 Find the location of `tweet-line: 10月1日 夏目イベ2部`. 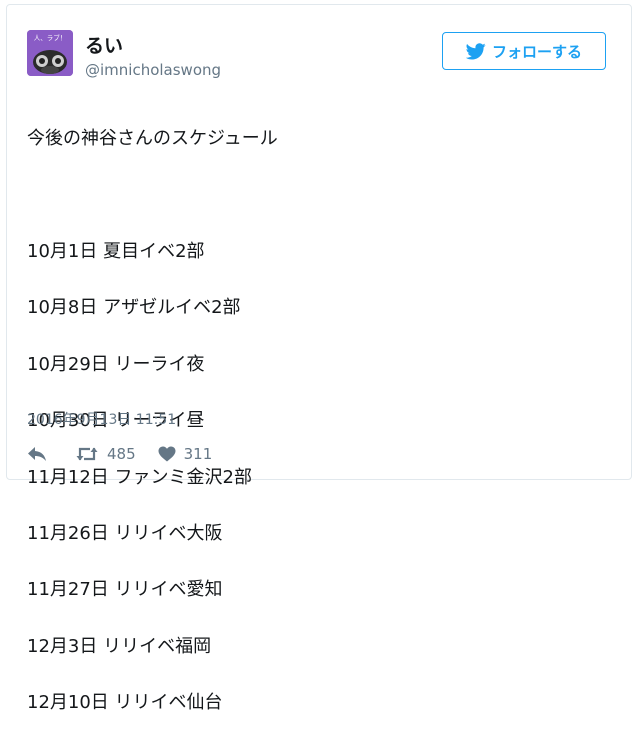

tweet-line: 10月1日 夏目イベ2部 is located at coordinates (116, 251).